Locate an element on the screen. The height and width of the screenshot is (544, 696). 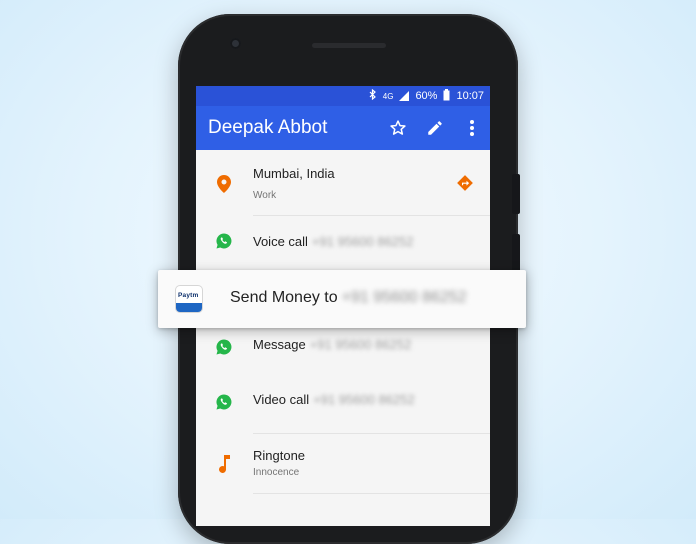
contact-name: Deepak Abbot is located at coordinates (268, 127).